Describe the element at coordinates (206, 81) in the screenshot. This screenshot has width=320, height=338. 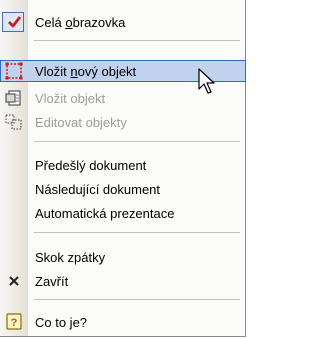
I see `mouse-cursor-icon` at that location.